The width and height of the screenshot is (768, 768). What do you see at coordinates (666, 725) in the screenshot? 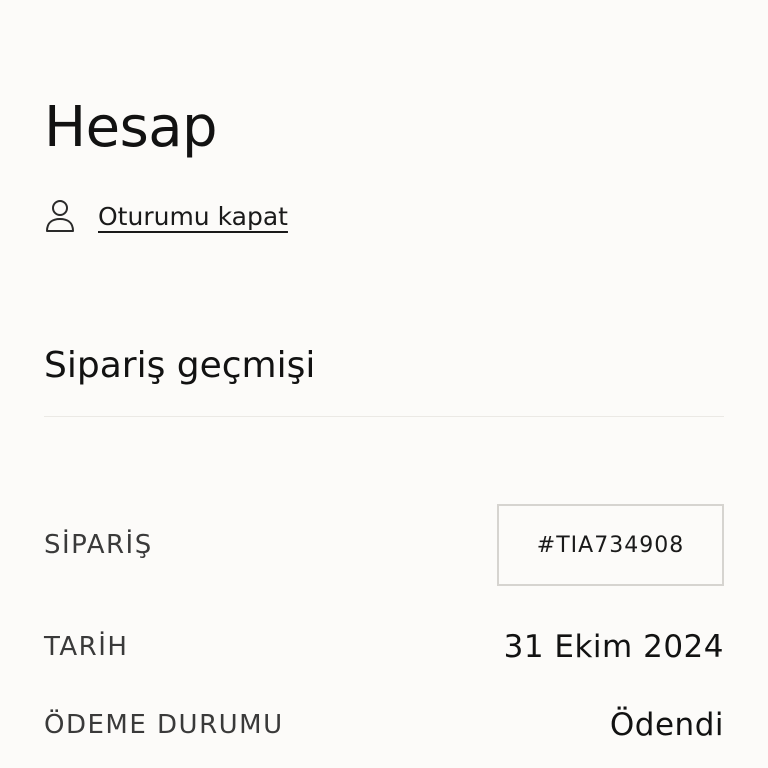
I see `payment-status-value: Ödendi` at bounding box center [666, 725].